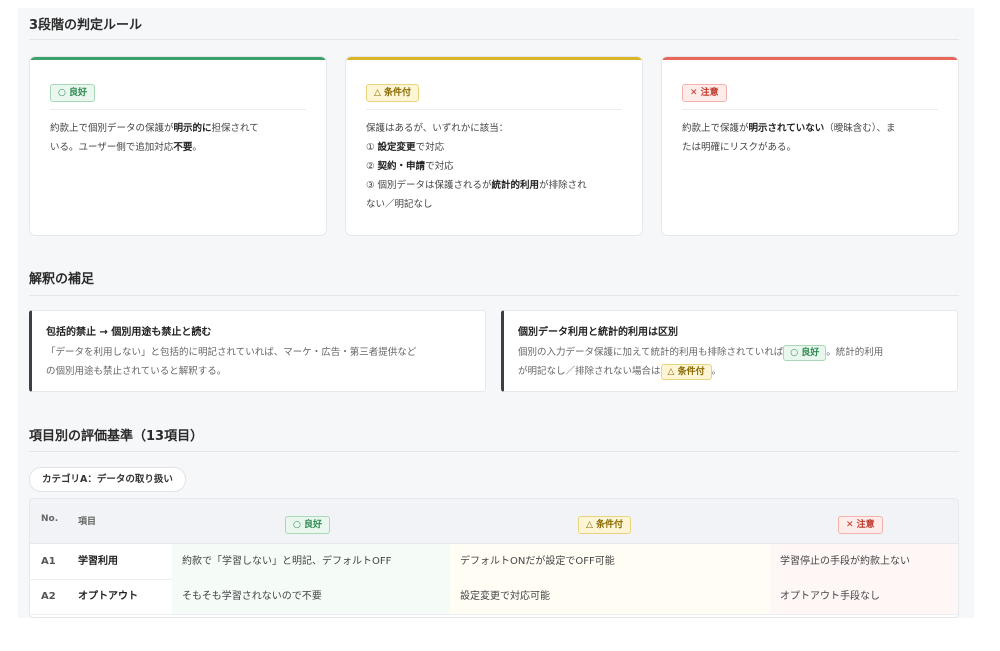  Describe the element at coordinates (610, 561) in the screenshot. I see `row-conditional-criteria: デフォルトONだが設定でOFF可能` at that location.